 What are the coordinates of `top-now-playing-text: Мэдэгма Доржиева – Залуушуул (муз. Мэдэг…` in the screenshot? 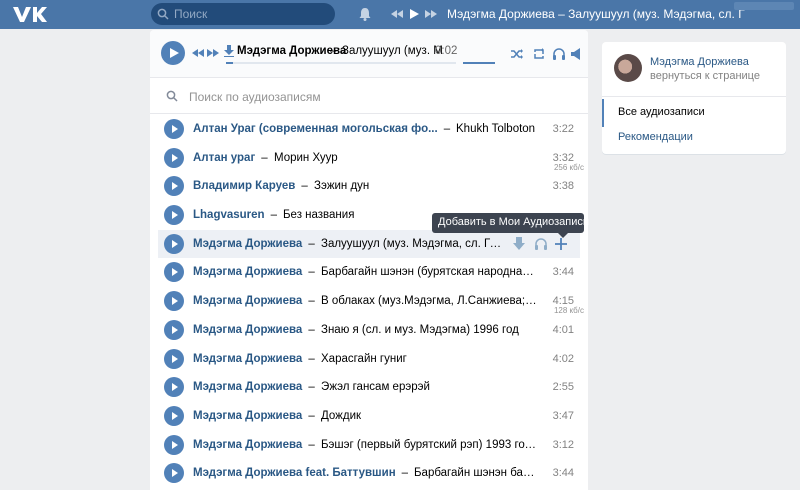 It's located at (596, 14).